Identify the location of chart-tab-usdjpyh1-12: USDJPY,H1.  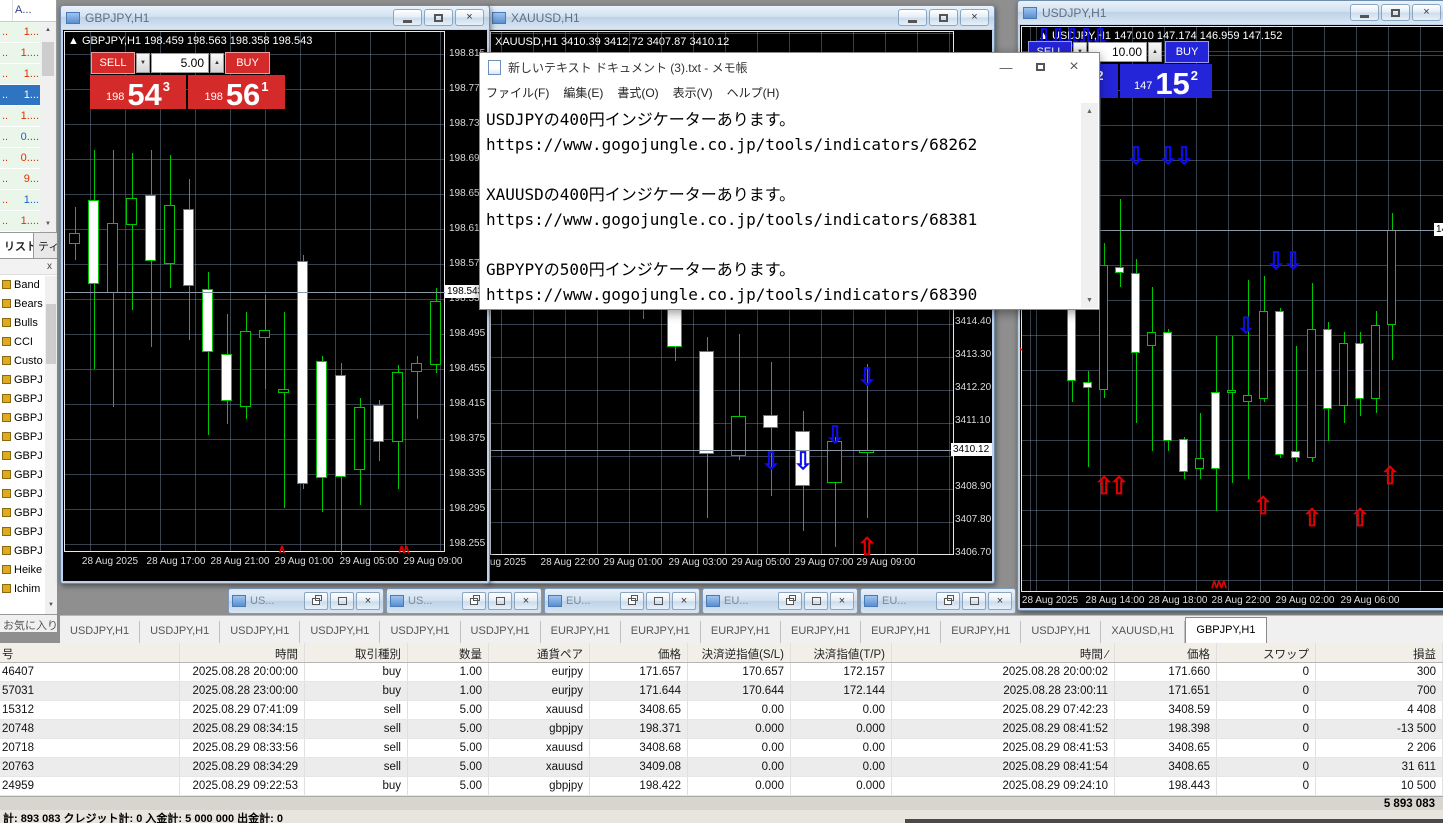
(1061, 632).